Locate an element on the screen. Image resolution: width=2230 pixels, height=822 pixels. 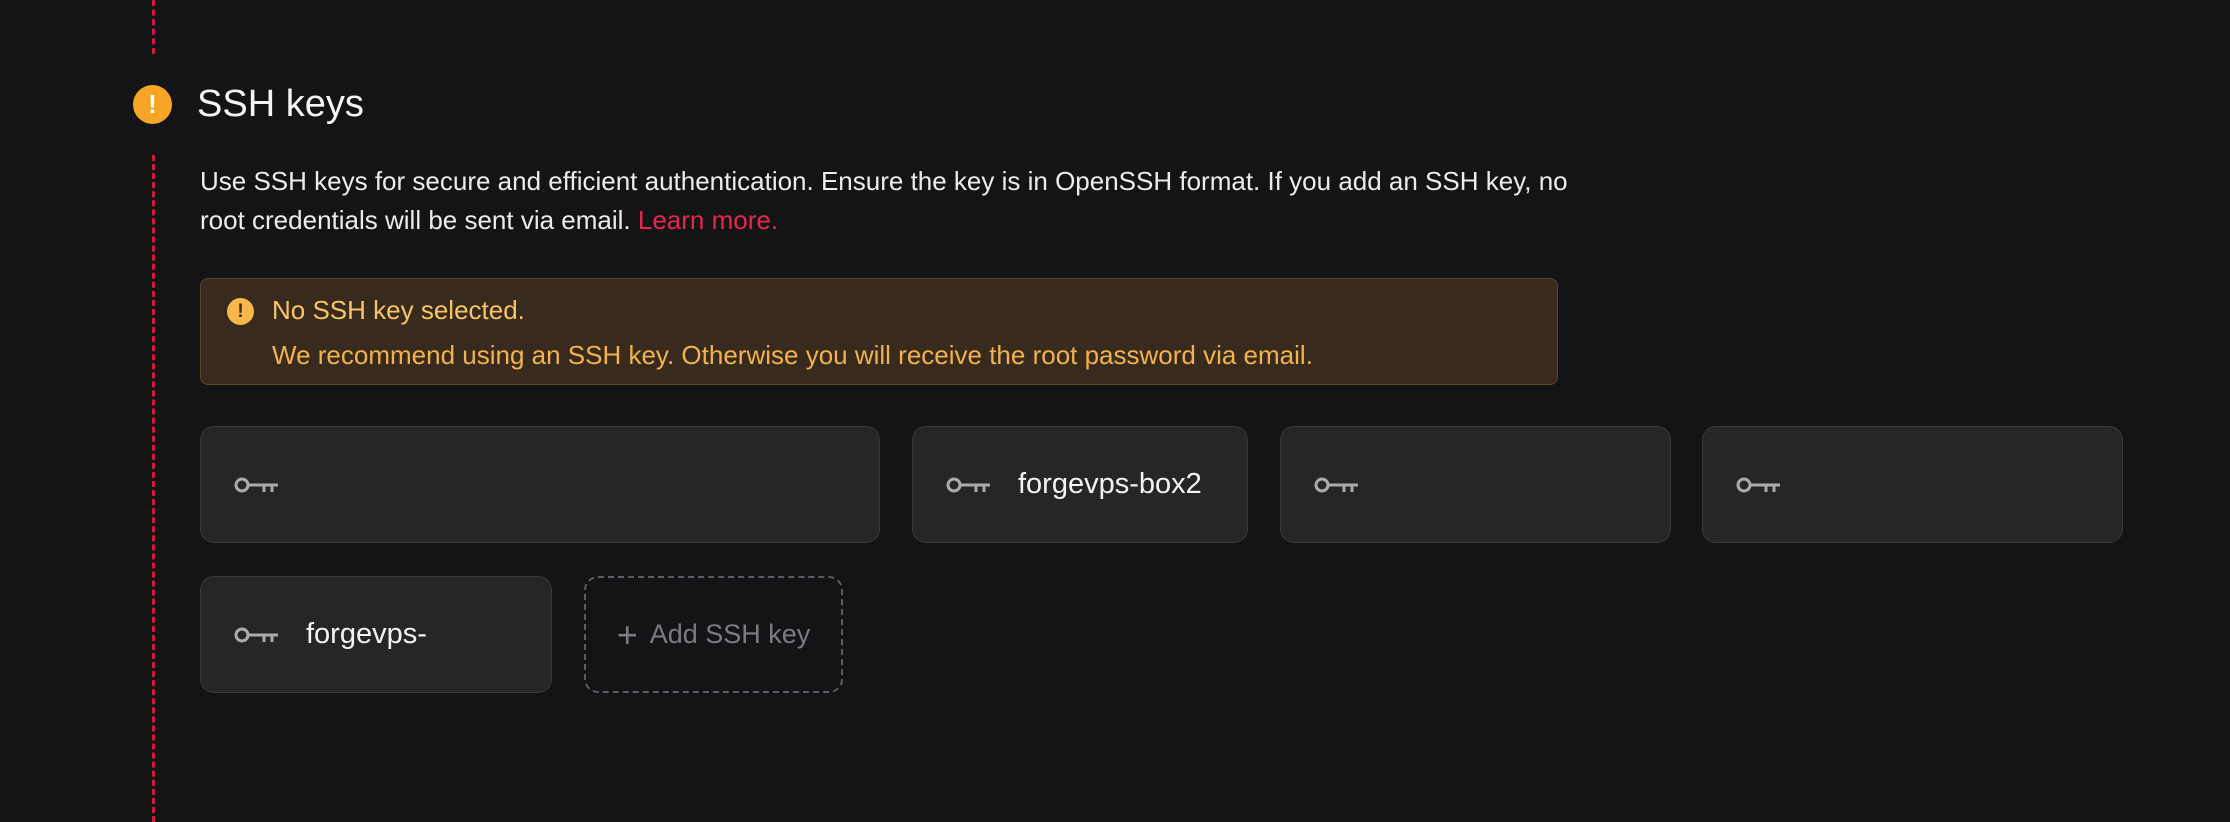
learn-more-link: Learn more. is located at coordinates (708, 220).